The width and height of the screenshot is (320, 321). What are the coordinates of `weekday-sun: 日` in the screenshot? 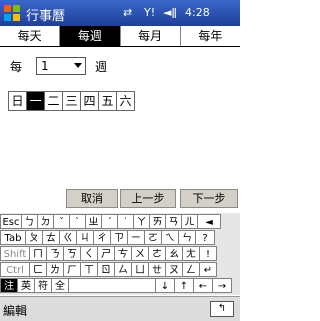 It's located at (18, 101).